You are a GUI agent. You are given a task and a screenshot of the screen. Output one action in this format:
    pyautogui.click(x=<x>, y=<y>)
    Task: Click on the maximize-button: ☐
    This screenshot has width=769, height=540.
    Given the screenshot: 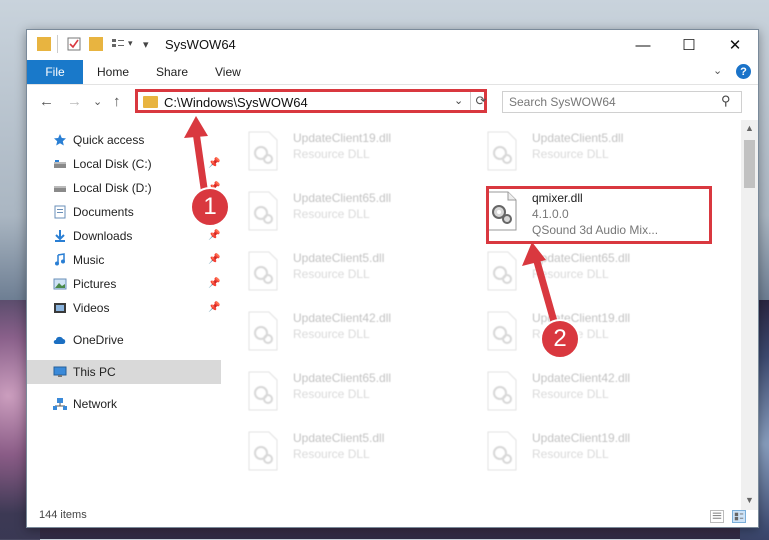 What is the action you would take?
    pyautogui.click(x=689, y=45)
    